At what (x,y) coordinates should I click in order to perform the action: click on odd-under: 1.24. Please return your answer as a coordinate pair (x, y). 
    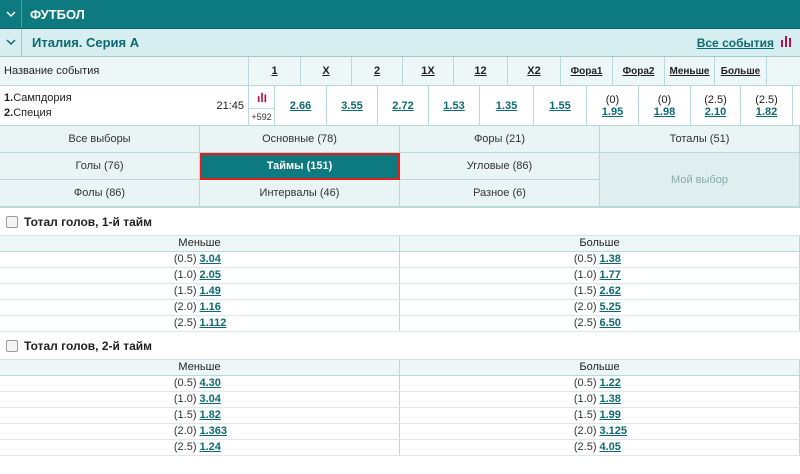
    Looking at the image, I should click on (210, 447).